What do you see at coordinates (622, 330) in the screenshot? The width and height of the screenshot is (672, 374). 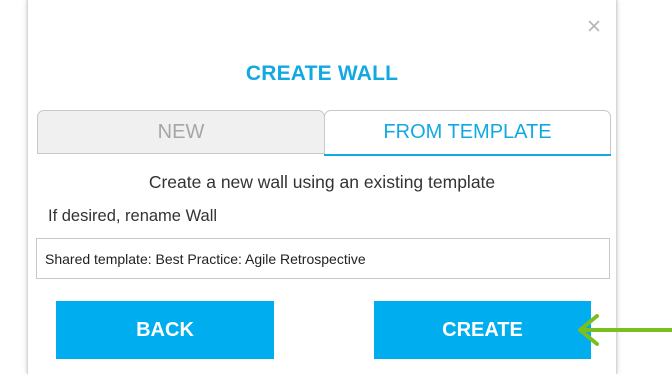 I see `left-arrow-icon` at bounding box center [622, 330].